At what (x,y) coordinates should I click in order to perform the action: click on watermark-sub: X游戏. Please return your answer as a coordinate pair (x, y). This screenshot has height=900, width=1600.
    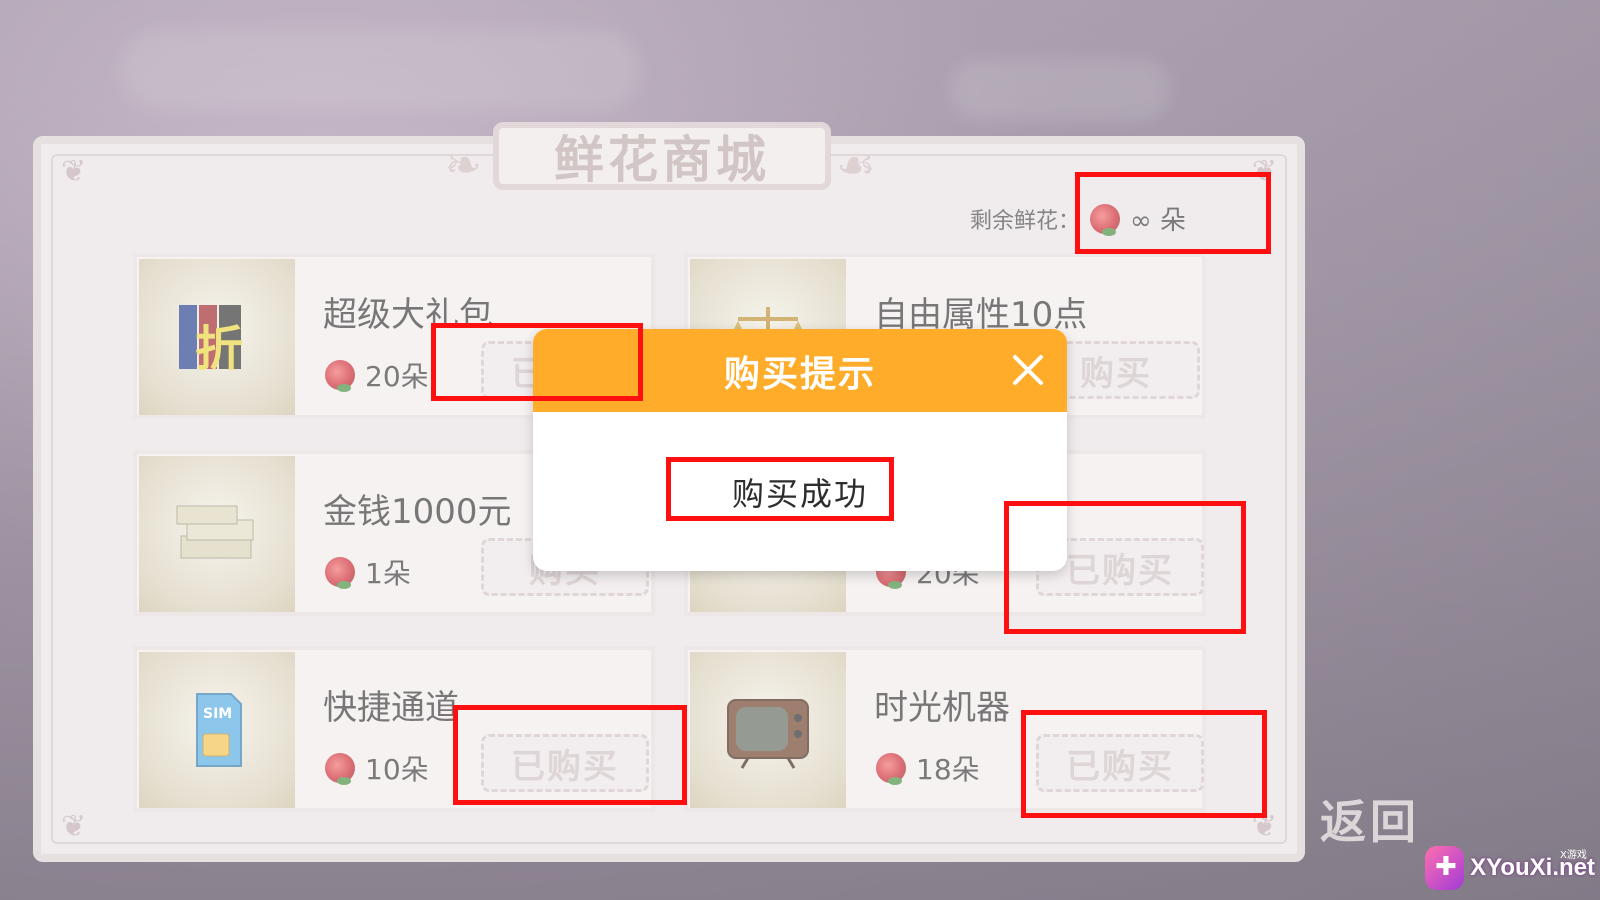
    Looking at the image, I should click on (1573, 855).